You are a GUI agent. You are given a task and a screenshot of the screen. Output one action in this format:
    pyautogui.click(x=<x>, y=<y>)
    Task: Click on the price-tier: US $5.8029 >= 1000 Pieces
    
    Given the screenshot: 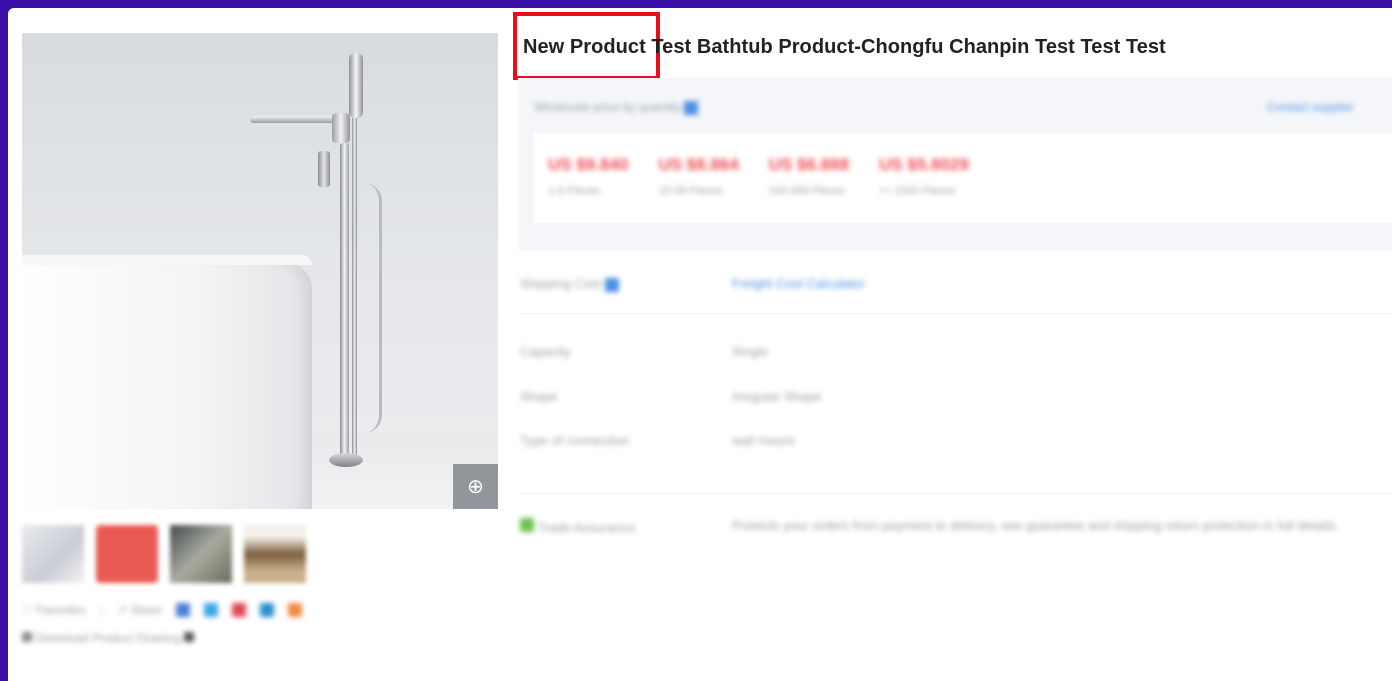 What is the action you would take?
    pyautogui.click(x=924, y=189)
    